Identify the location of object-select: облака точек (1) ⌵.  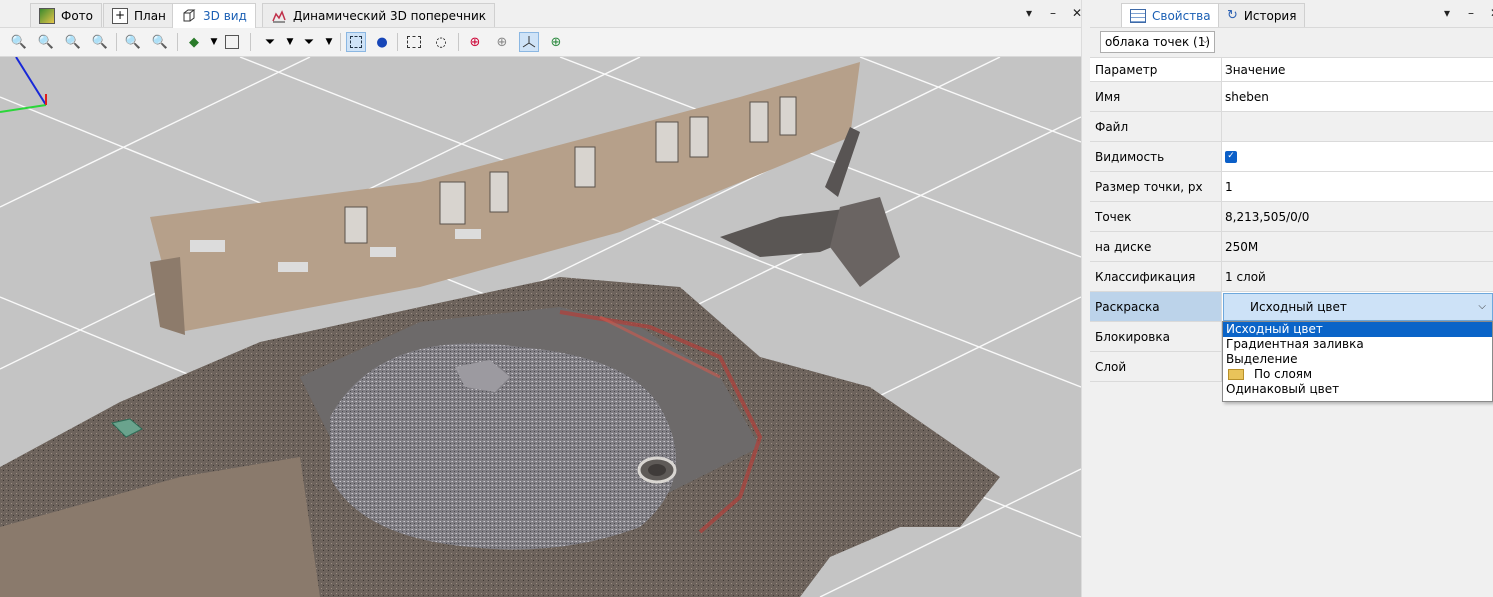
(1157, 42).